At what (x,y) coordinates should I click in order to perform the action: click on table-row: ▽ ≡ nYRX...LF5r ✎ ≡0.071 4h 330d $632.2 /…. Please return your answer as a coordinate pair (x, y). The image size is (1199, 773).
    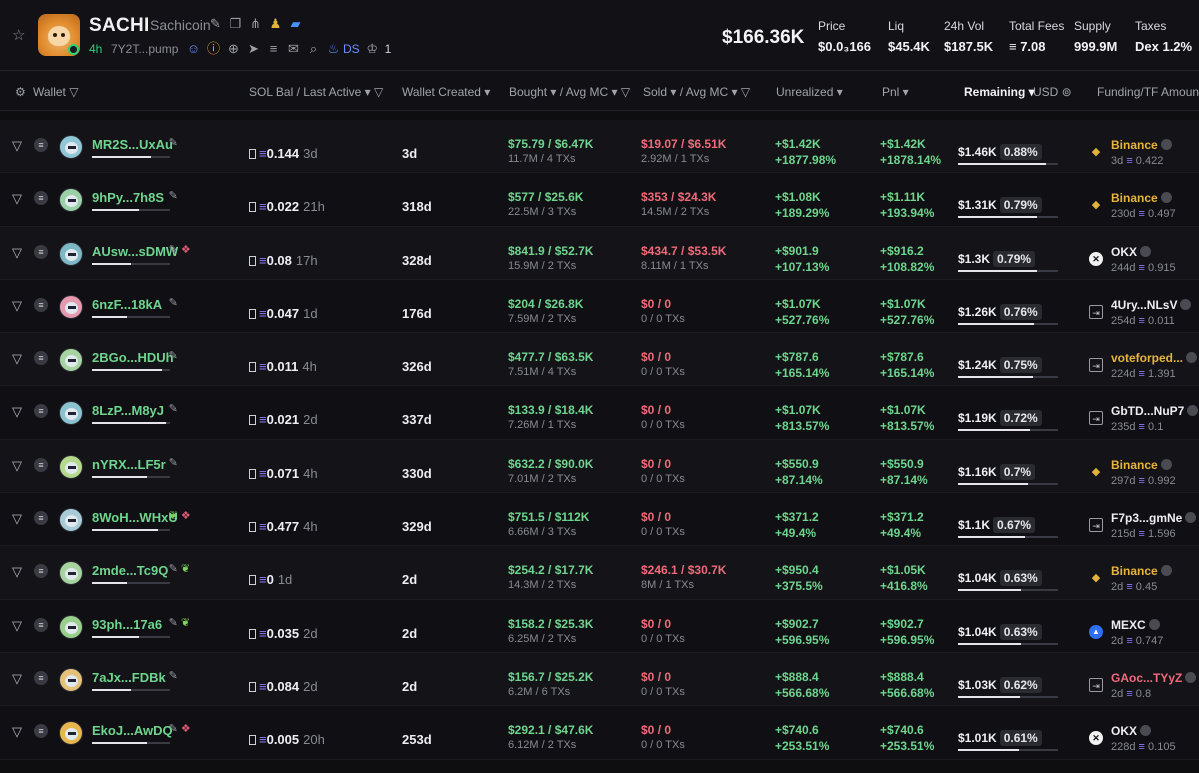
    Looking at the image, I should click on (599, 466).